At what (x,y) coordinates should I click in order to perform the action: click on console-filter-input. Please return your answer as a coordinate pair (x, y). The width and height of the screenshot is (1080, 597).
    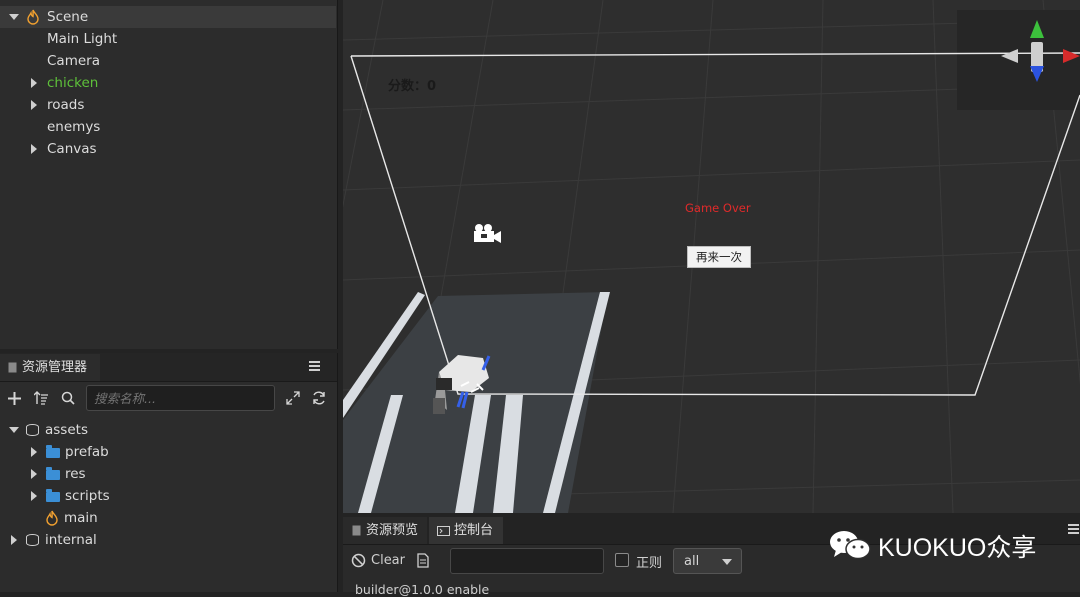
    Looking at the image, I should click on (527, 561).